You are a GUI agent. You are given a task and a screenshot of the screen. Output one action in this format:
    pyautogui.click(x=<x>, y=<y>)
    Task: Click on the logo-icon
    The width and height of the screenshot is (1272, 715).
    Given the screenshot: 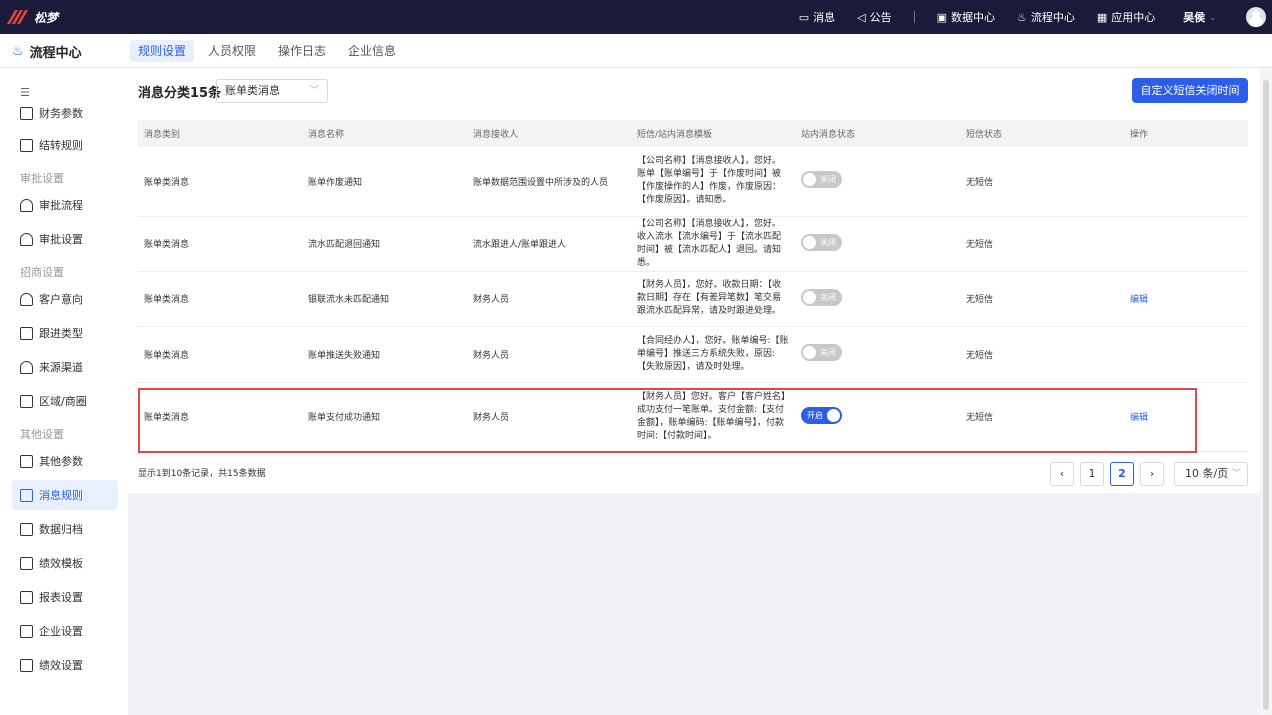 What is the action you would take?
    pyautogui.click(x=17, y=17)
    